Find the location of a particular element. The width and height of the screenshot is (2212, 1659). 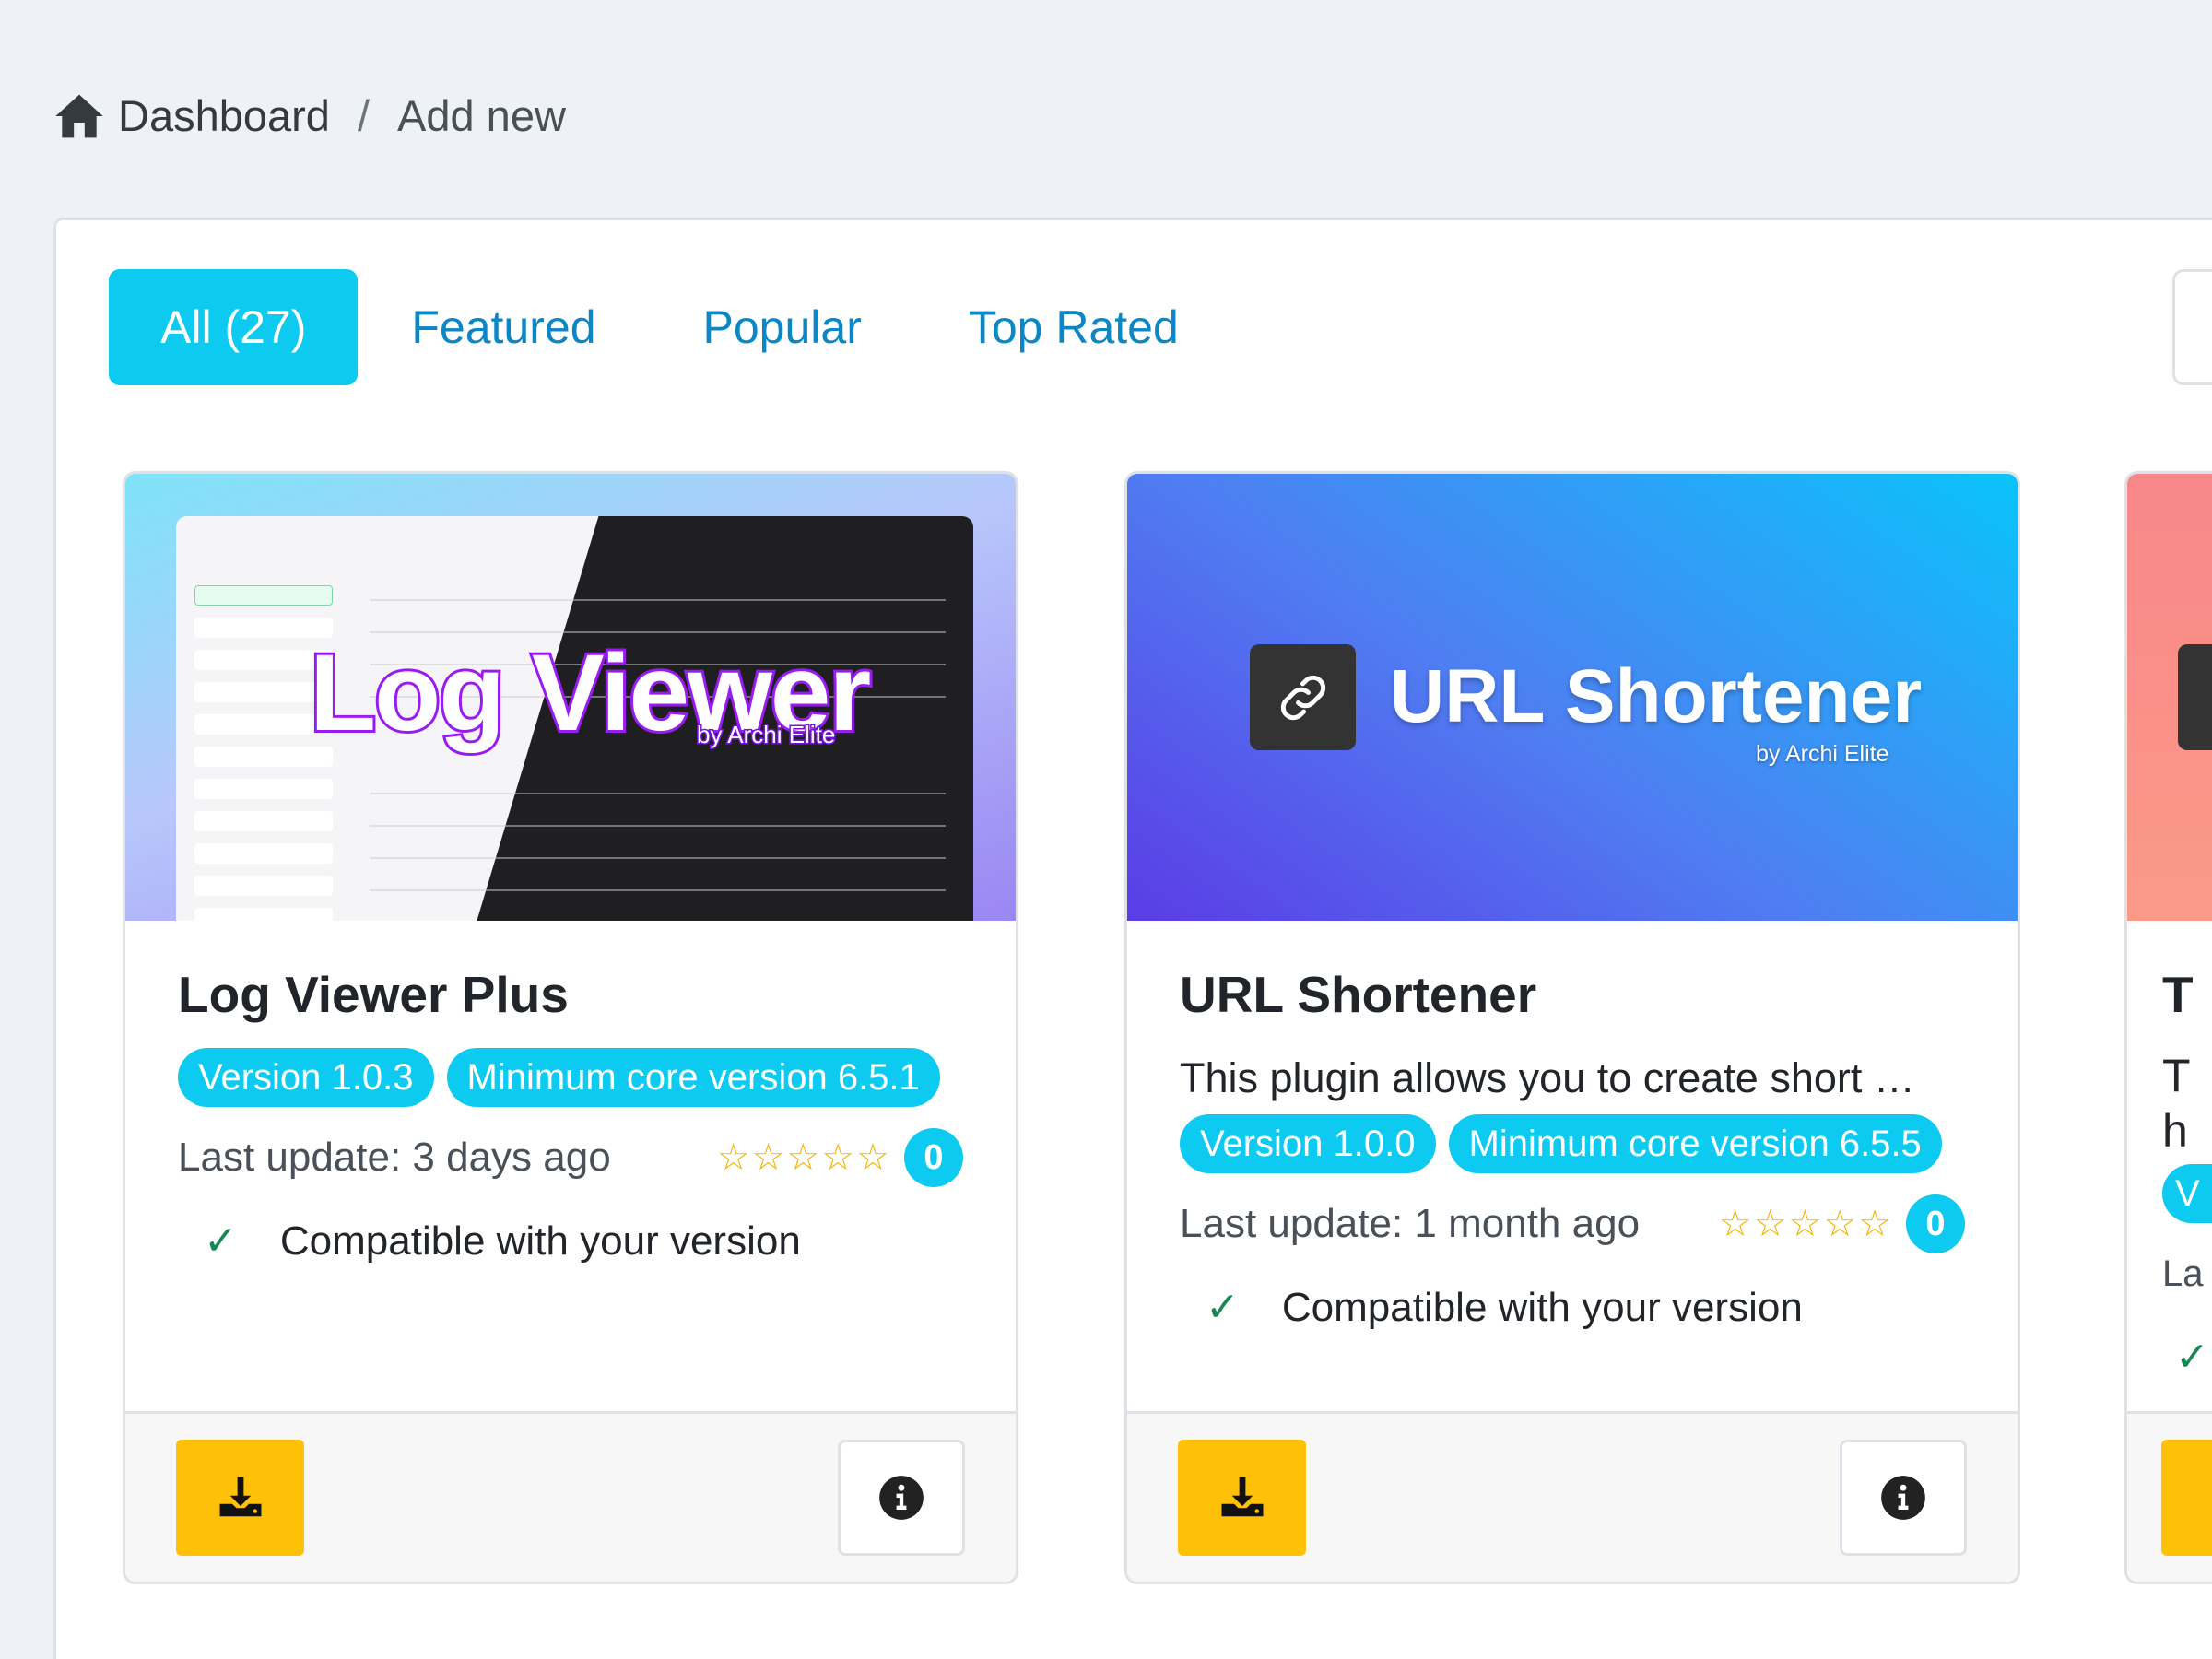

last-update: Last update: 3 days ago is located at coordinates (394, 1157).